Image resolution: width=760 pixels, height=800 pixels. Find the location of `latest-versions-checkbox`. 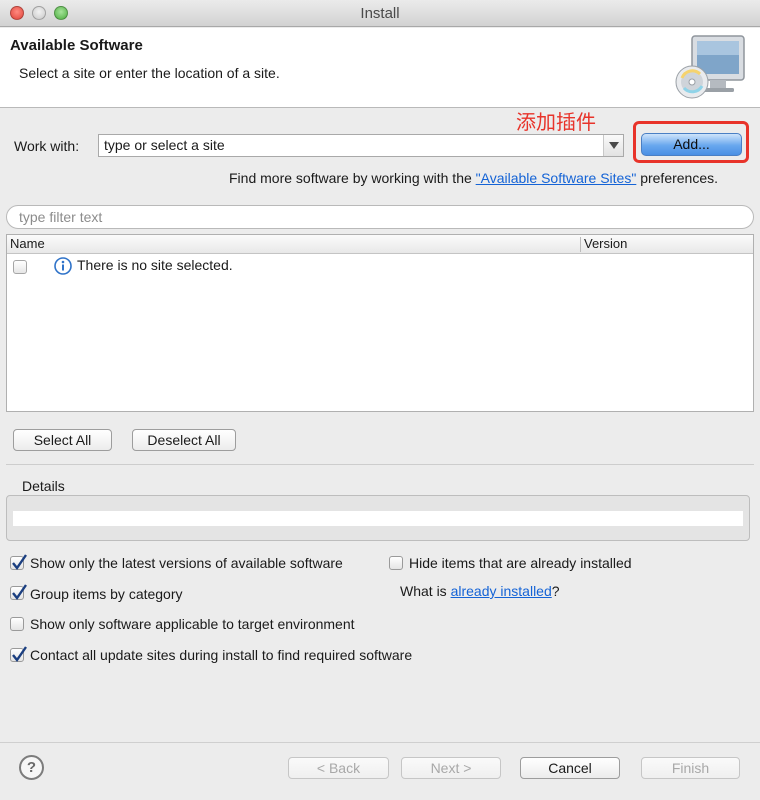

latest-versions-checkbox is located at coordinates (18, 562).